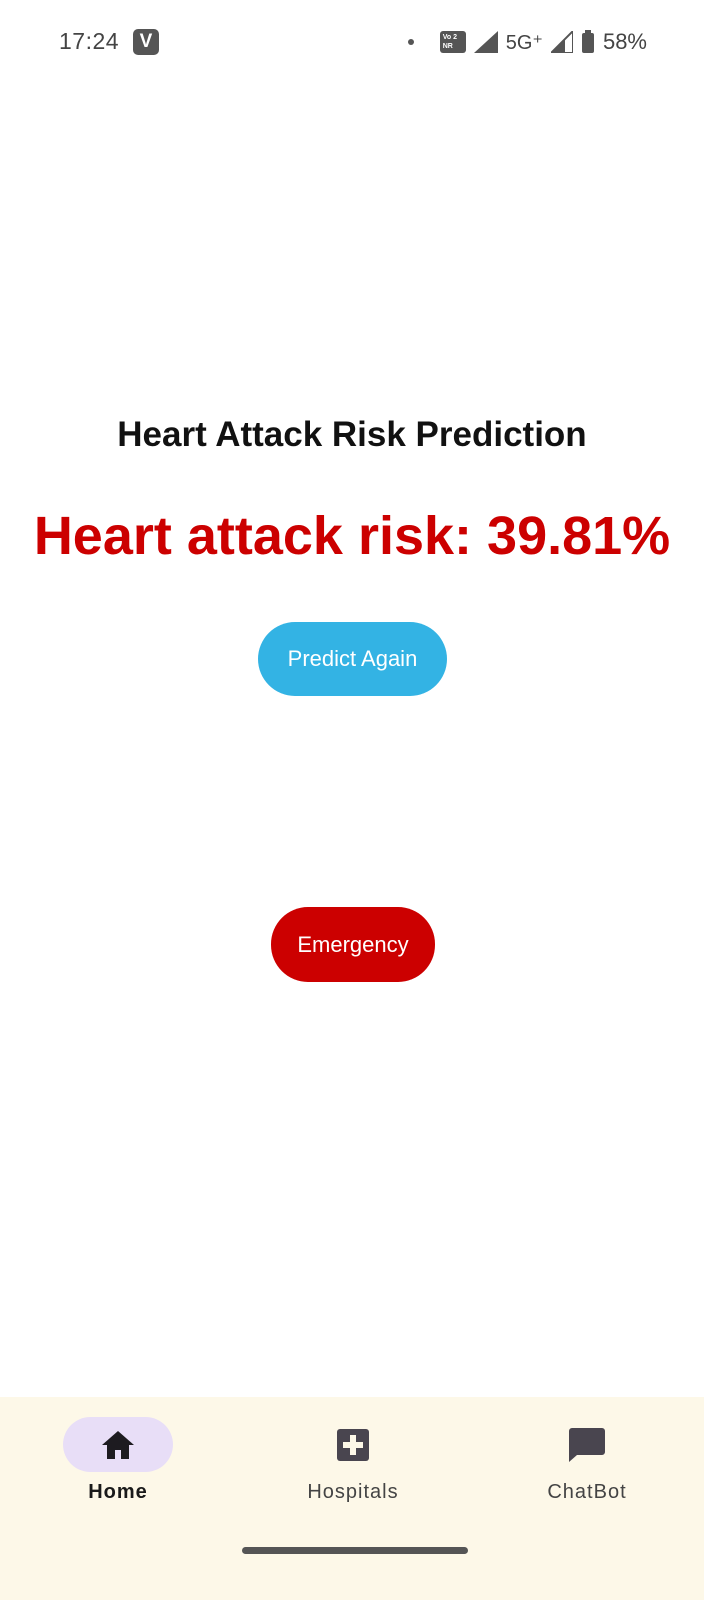 This screenshot has width=719, height=1600. I want to click on home-icon, so click(118, 1444).